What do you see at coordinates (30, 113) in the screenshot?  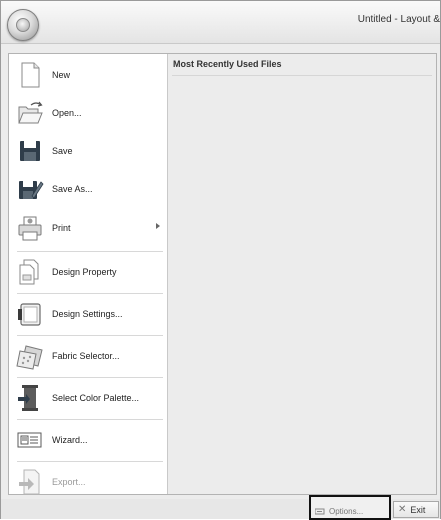 I see `open-folder-icon` at bounding box center [30, 113].